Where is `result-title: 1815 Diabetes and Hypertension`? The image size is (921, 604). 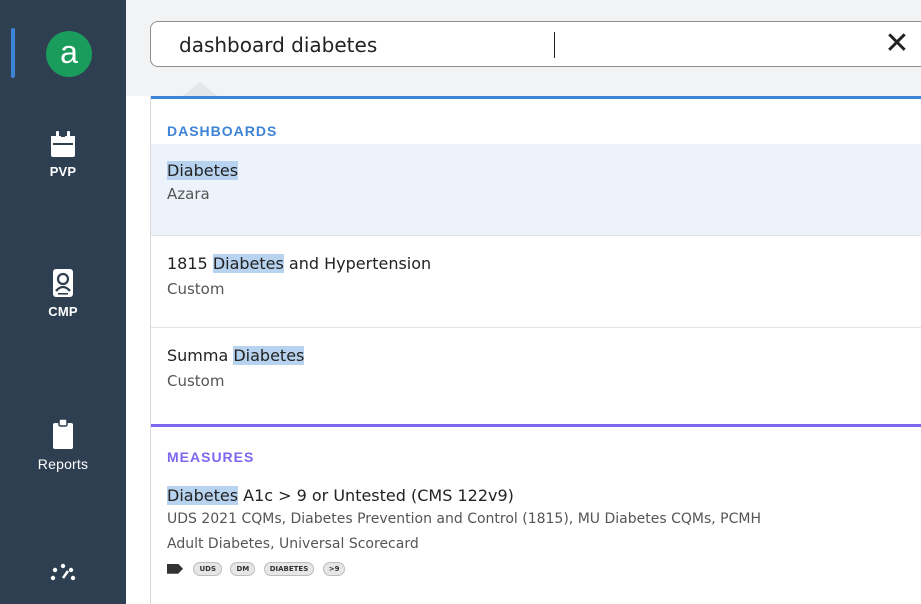 result-title: 1815 Diabetes and Hypertension is located at coordinates (299, 263).